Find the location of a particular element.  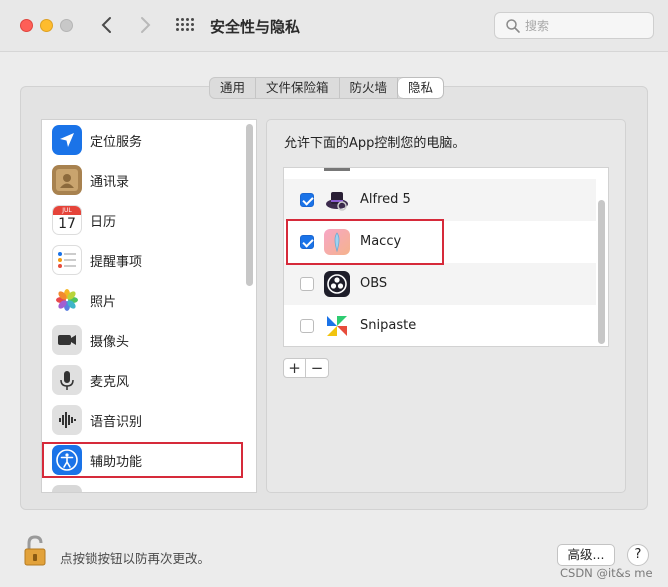

scrolled-app-edge is located at coordinates (337, 169).